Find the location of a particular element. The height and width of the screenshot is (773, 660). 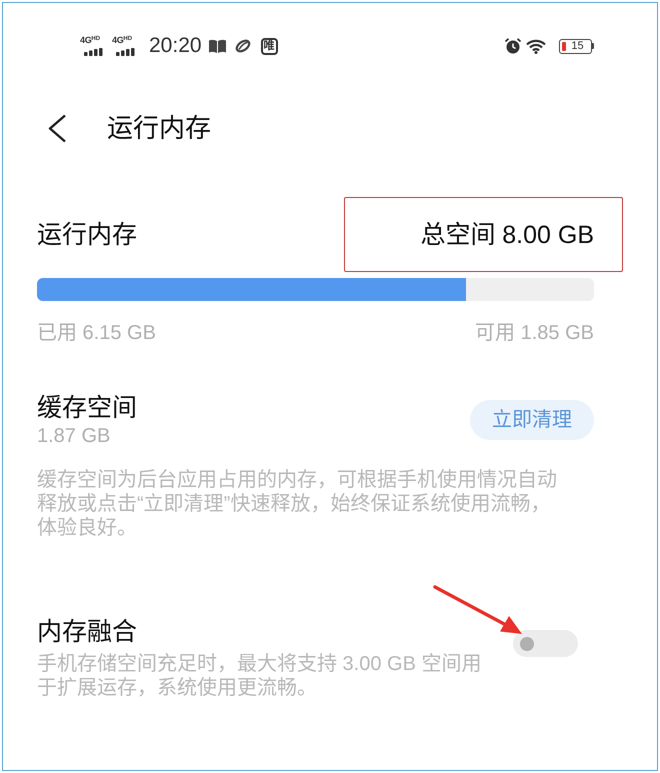

fusion-description: 手机存储空间充足时，最大将支持 3.00 GB 空间用于扩展运存，系统使用更流畅。 is located at coordinates (259, 676).